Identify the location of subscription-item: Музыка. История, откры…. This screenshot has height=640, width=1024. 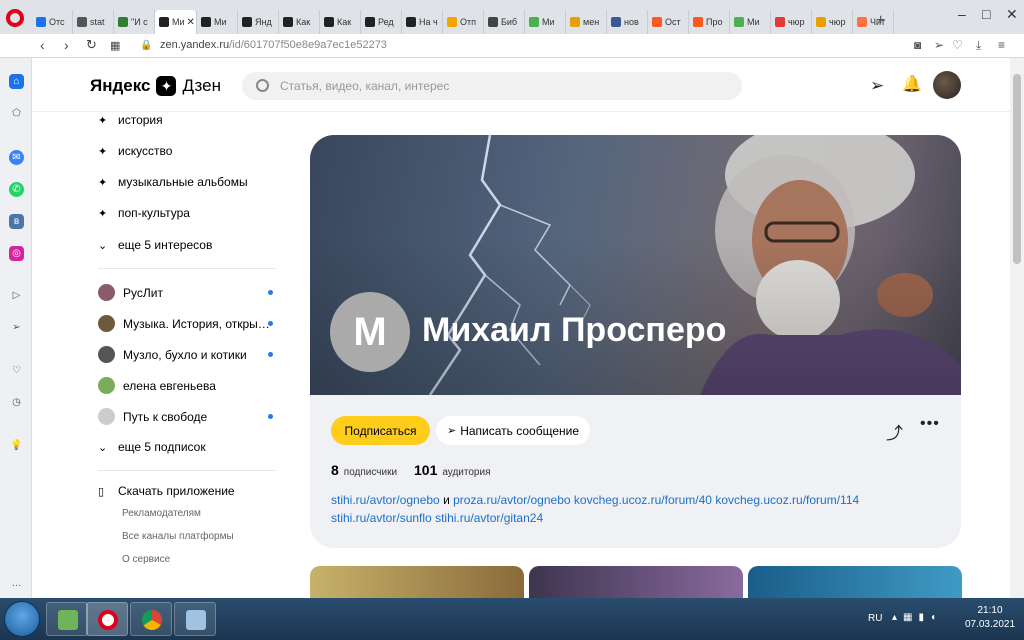
(184, 323).